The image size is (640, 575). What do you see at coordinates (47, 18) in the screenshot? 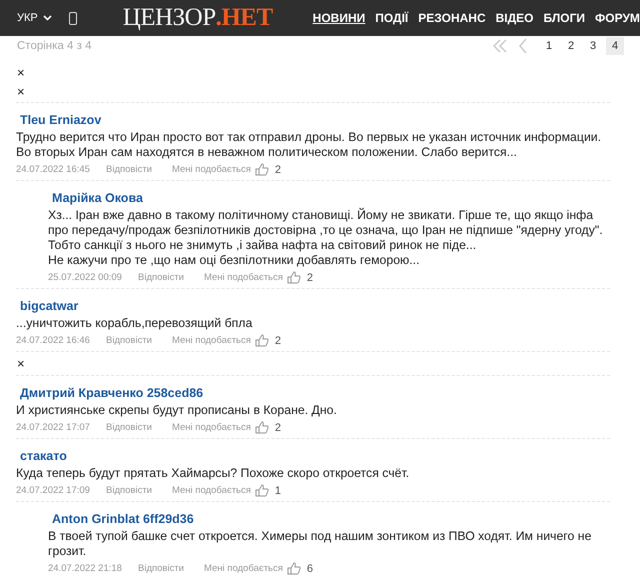
I see `chevron-down-icon` at bounding box center [47, 18].